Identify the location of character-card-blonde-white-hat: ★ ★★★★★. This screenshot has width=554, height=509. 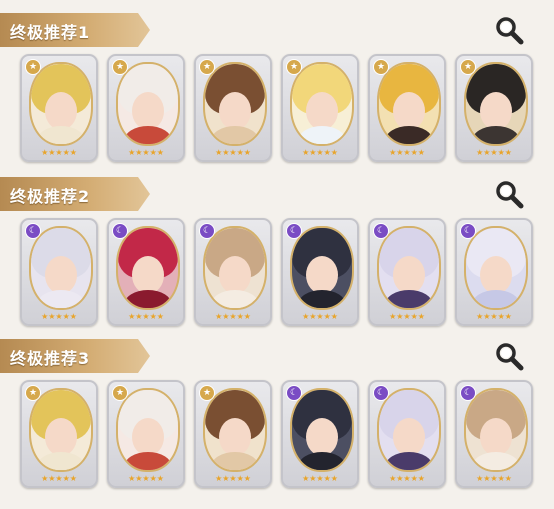
(320, 108).